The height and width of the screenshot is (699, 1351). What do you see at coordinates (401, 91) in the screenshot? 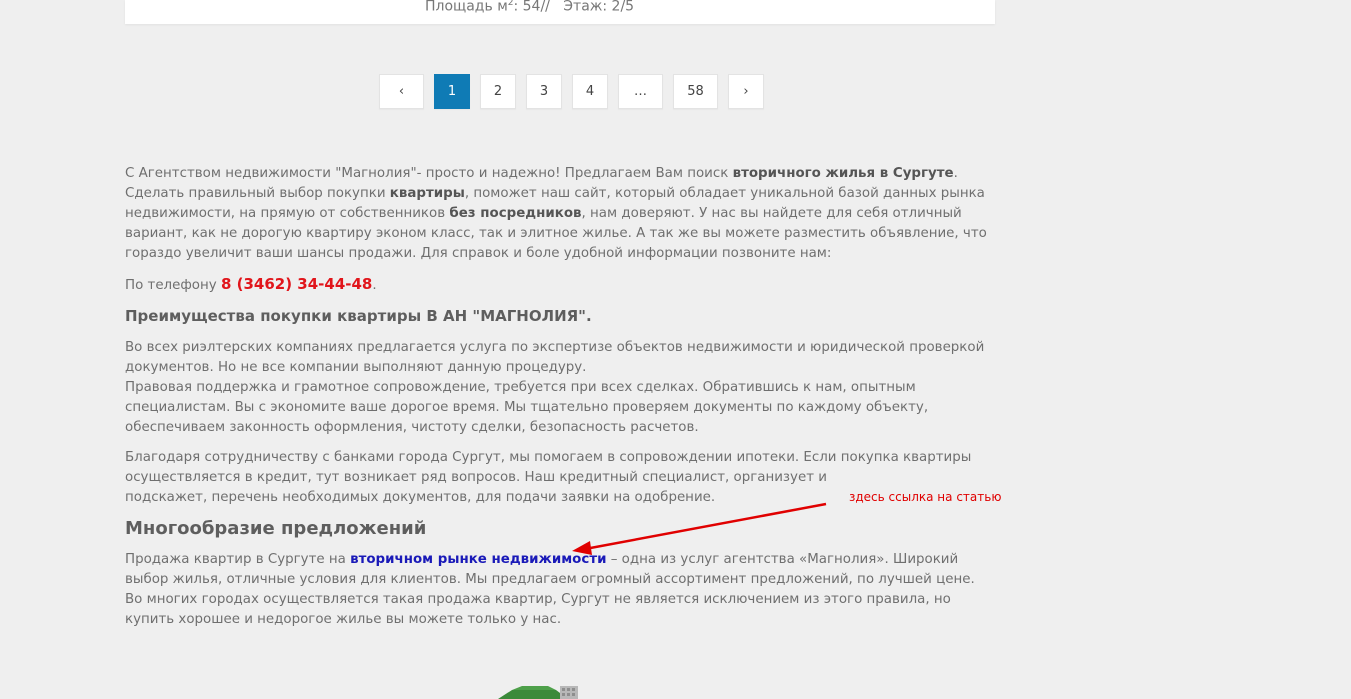
I see `pagination-prev-button: ‹` at bounding box center [401, 91].